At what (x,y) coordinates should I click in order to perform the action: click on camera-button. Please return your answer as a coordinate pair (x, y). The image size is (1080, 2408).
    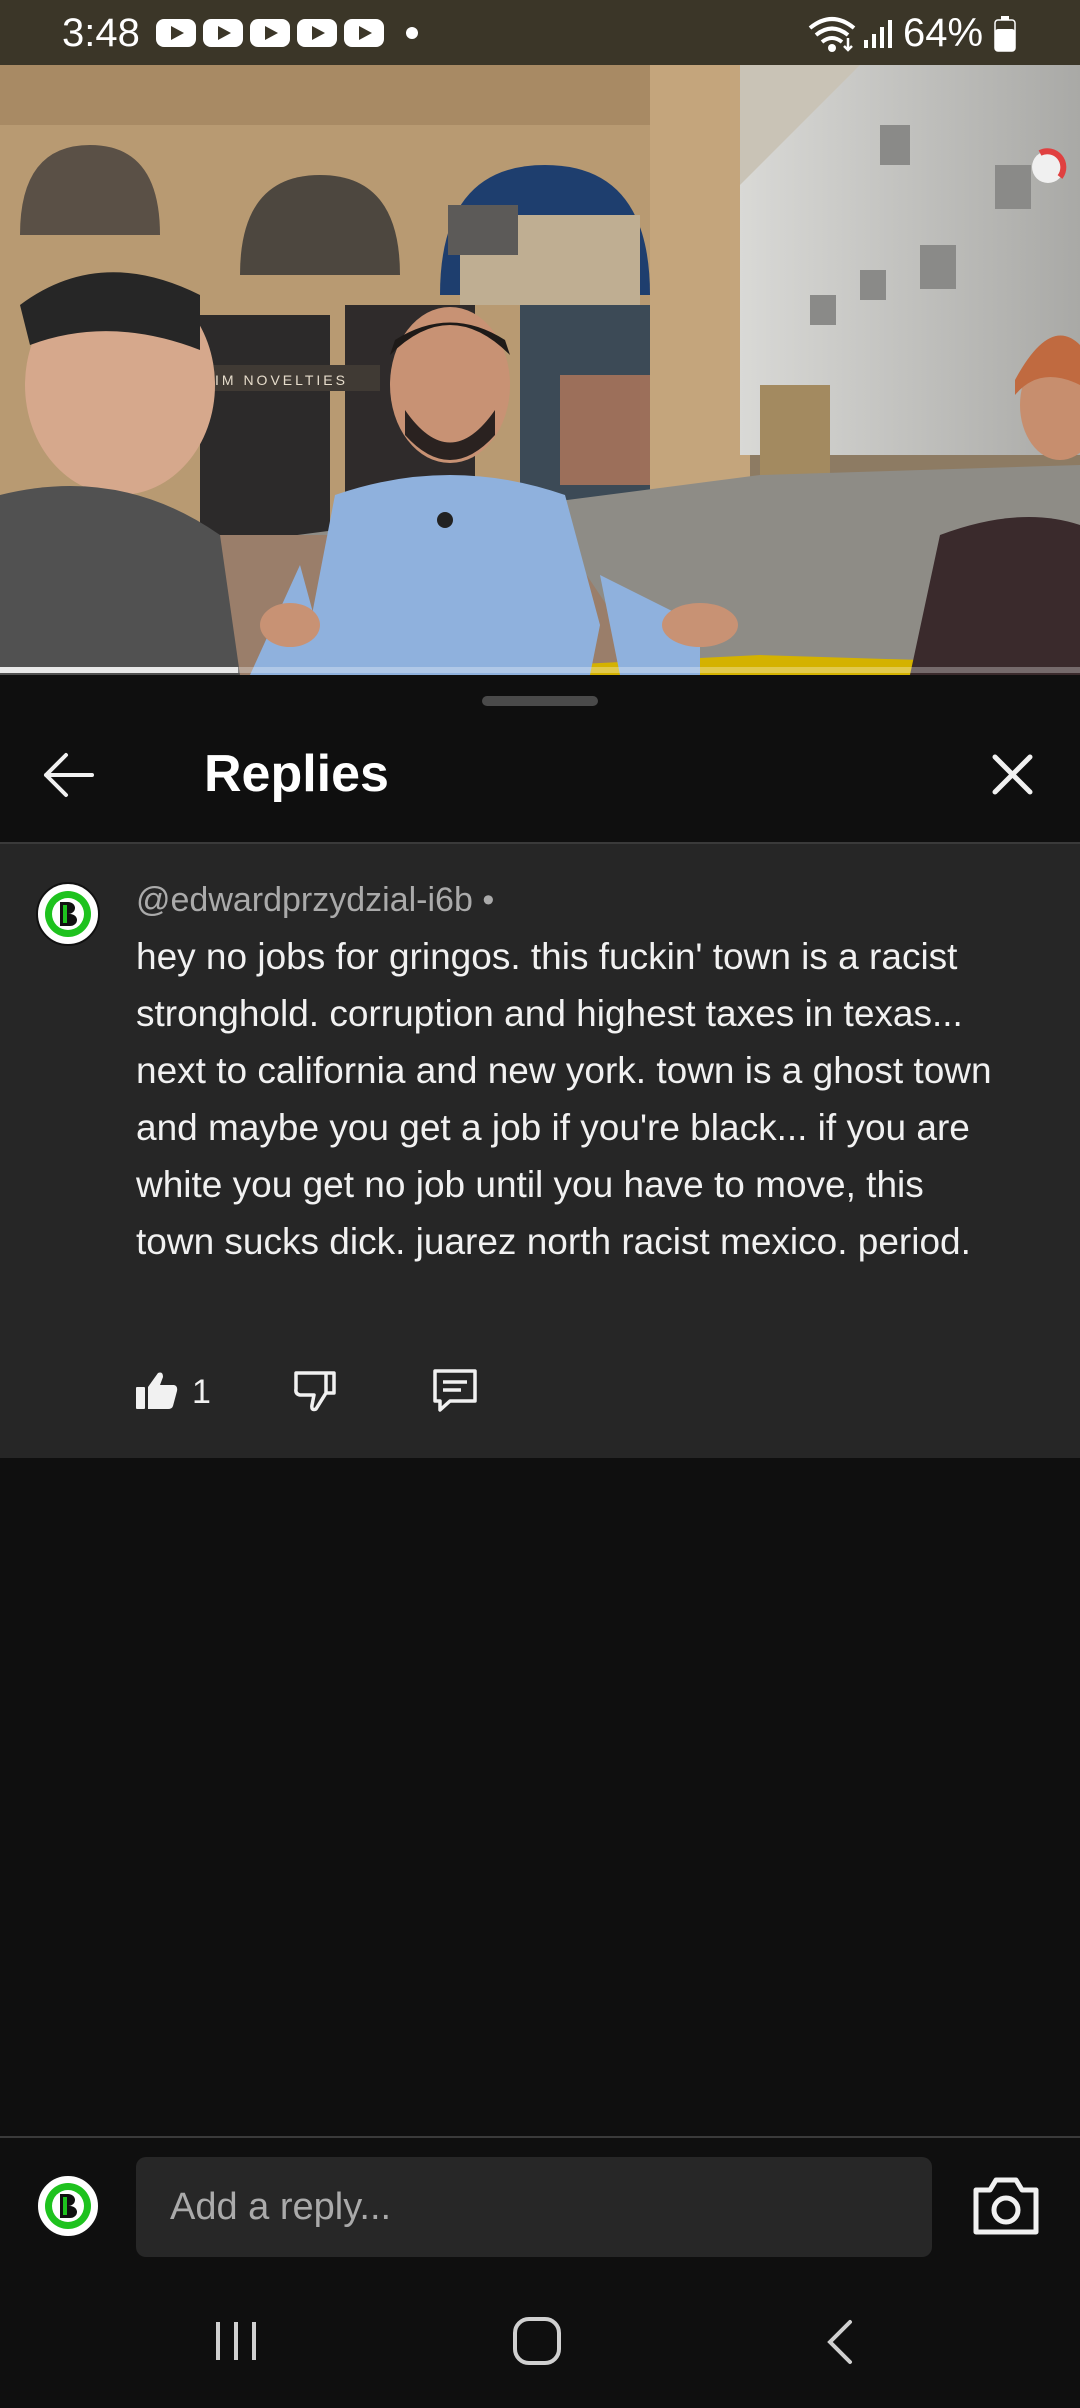
    Looking at the image, I should click on (1006, 2206).